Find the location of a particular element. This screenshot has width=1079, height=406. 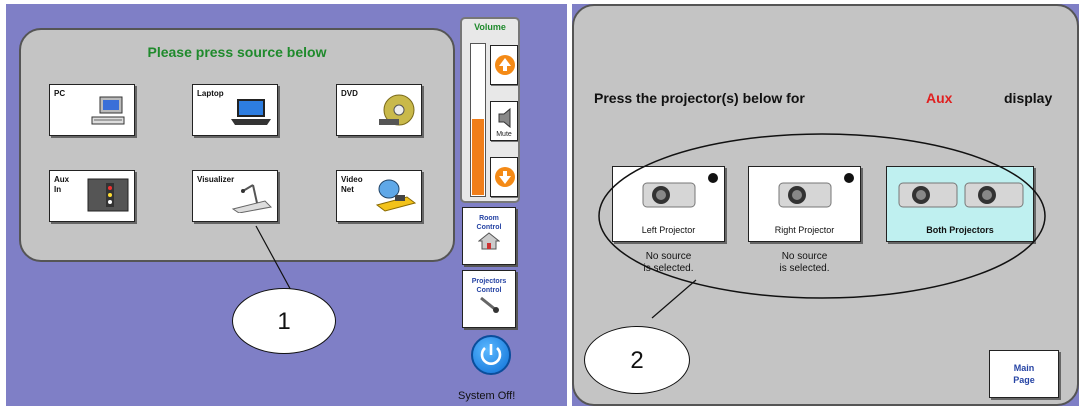

volume-level-bar is located at coordinates (478, 120).